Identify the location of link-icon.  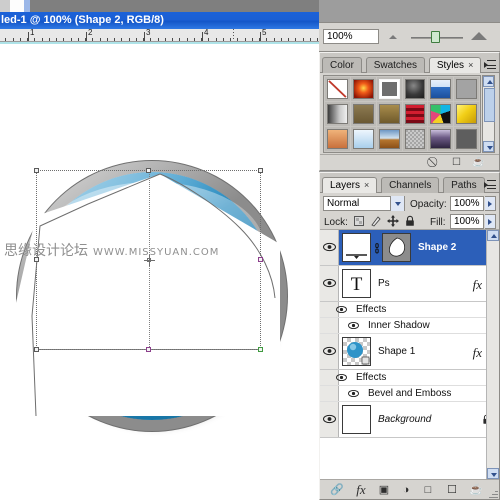
(376, 248).